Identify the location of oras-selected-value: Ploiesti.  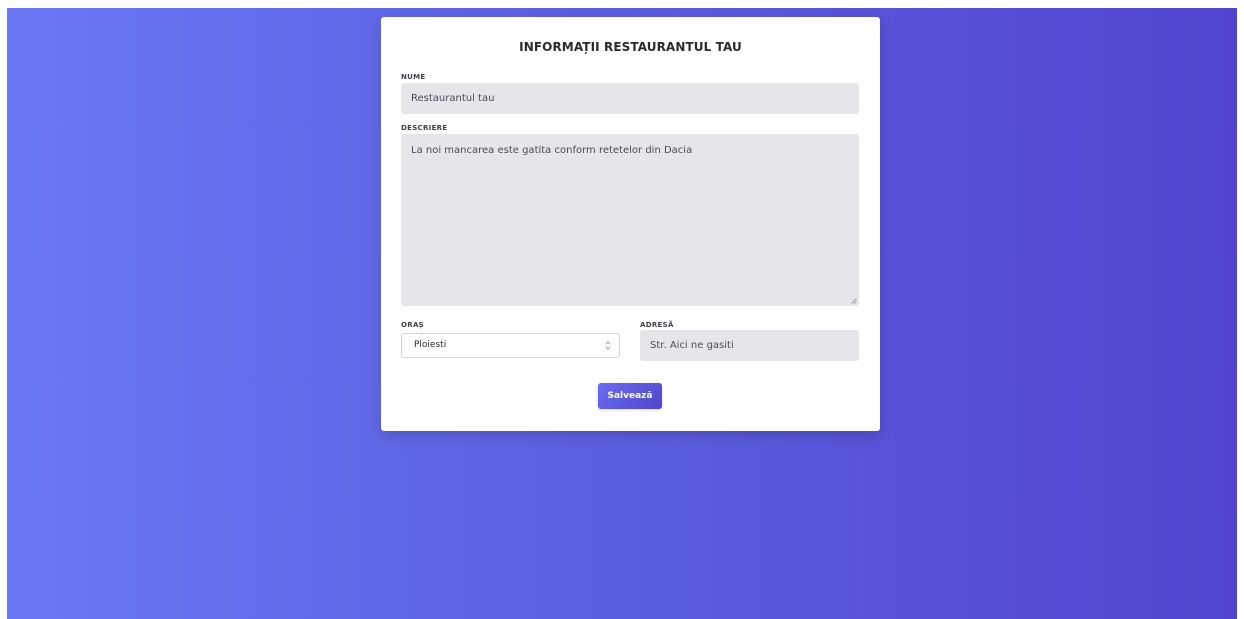
(430, 345).